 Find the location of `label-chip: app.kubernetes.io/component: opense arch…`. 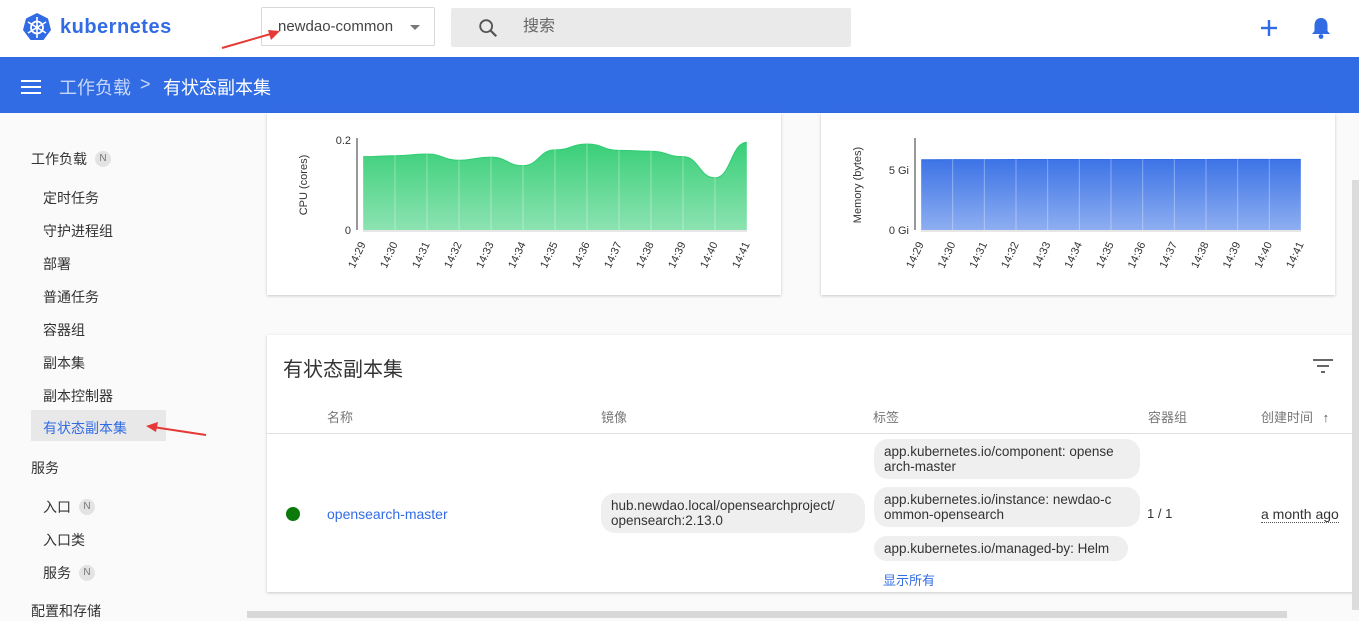

label-chip: app.kubernetes.io/component: opense arch… is located at coordinates (1007, 459).